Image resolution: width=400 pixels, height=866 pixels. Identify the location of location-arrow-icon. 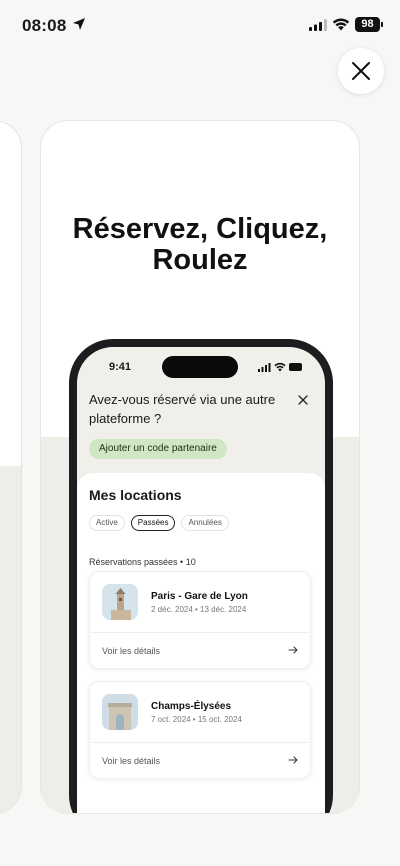
(79, 24).